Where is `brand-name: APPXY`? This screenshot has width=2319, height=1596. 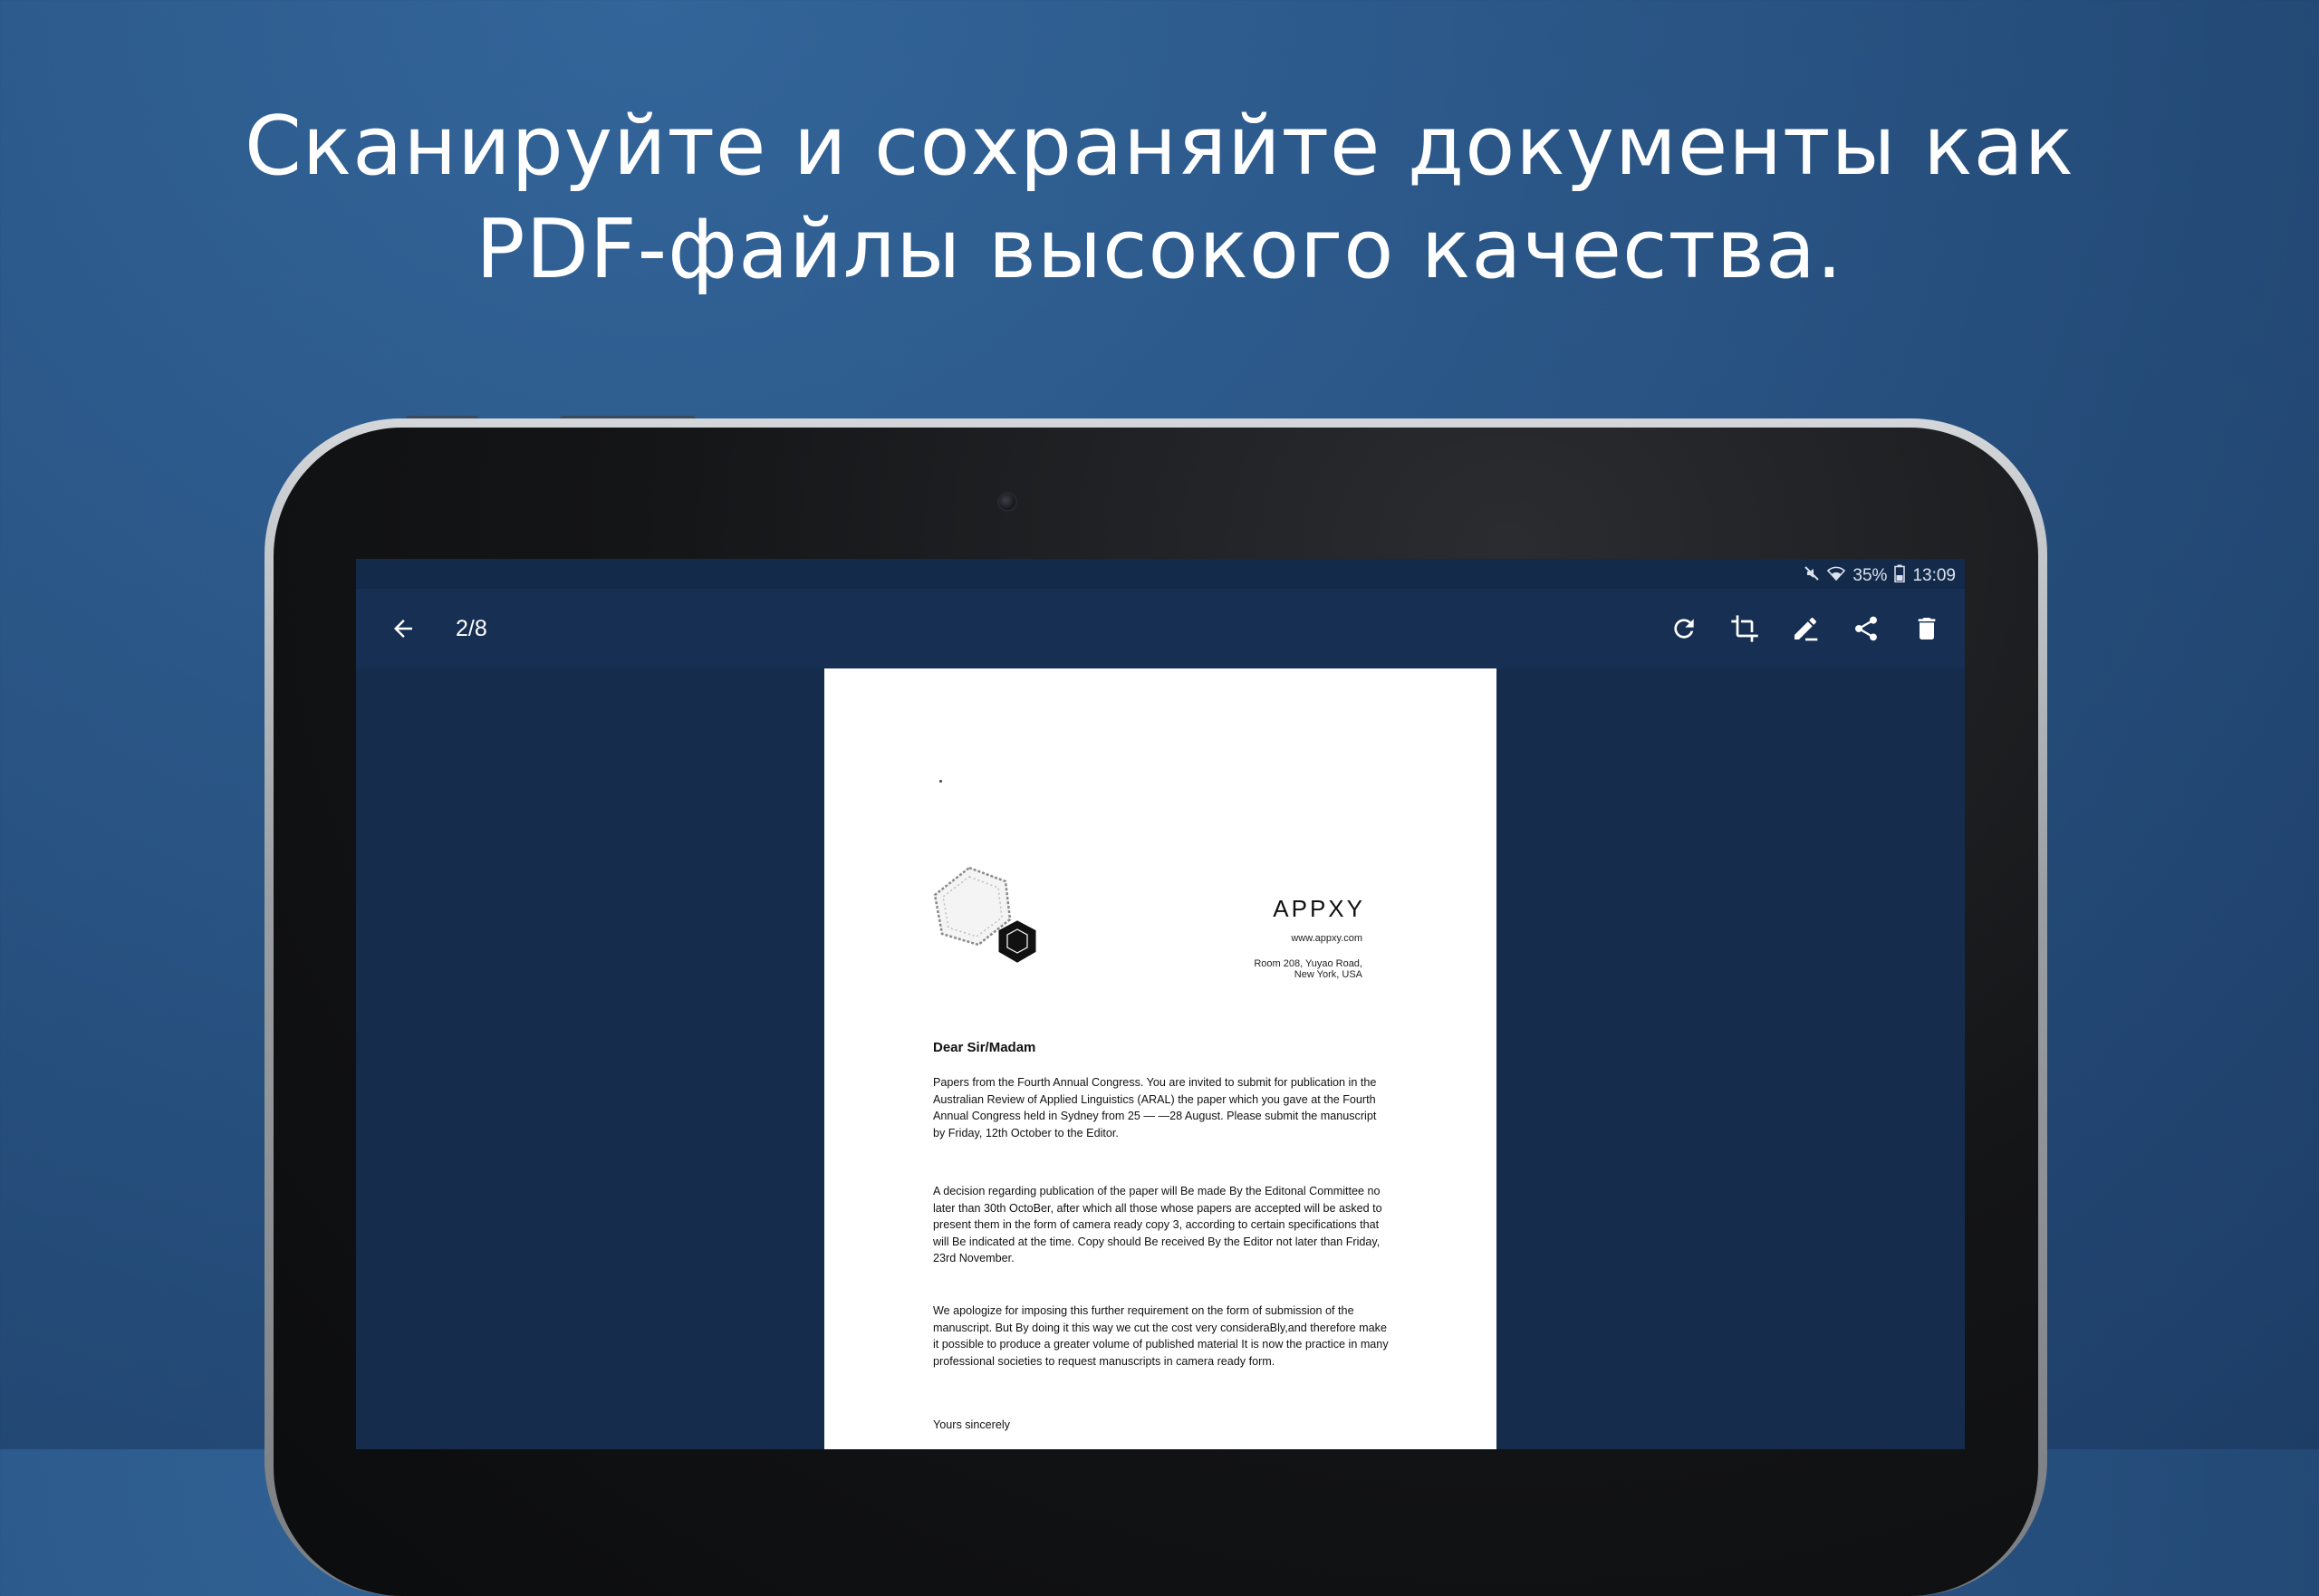 brand-name: APPXY is located at coordinates (1319, 908).